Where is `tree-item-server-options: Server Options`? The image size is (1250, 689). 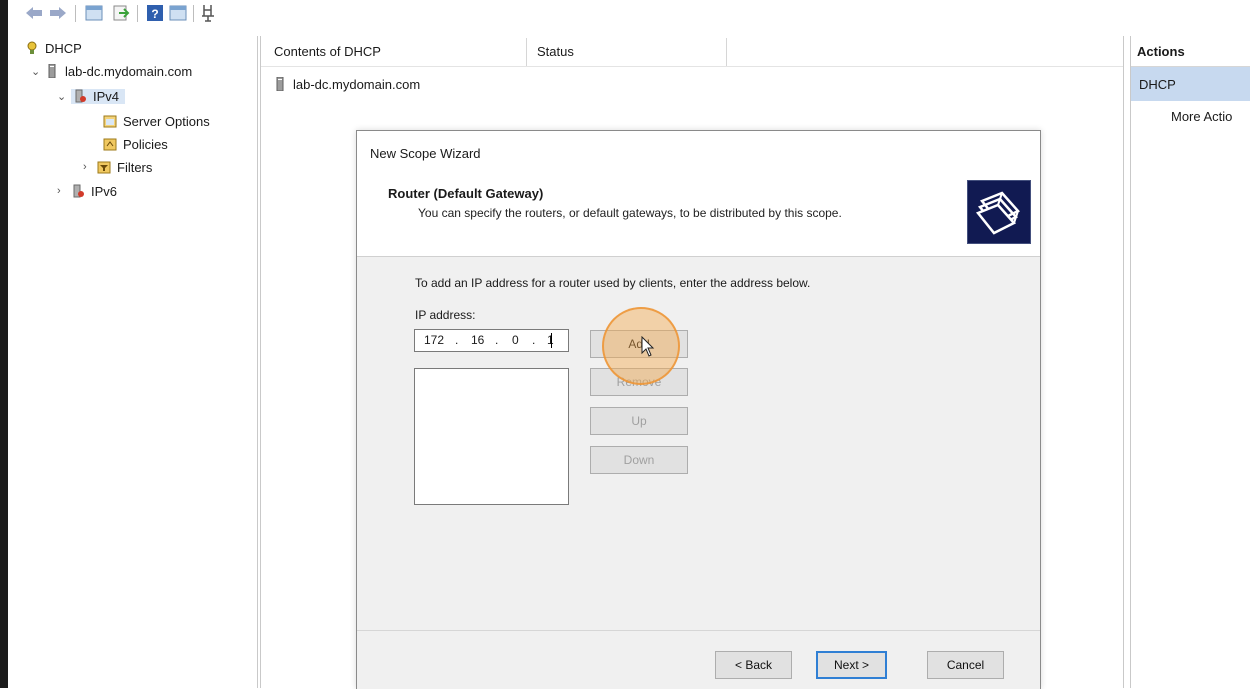
tree-item-server-options: Server Options is located at coordinates (156, 121).